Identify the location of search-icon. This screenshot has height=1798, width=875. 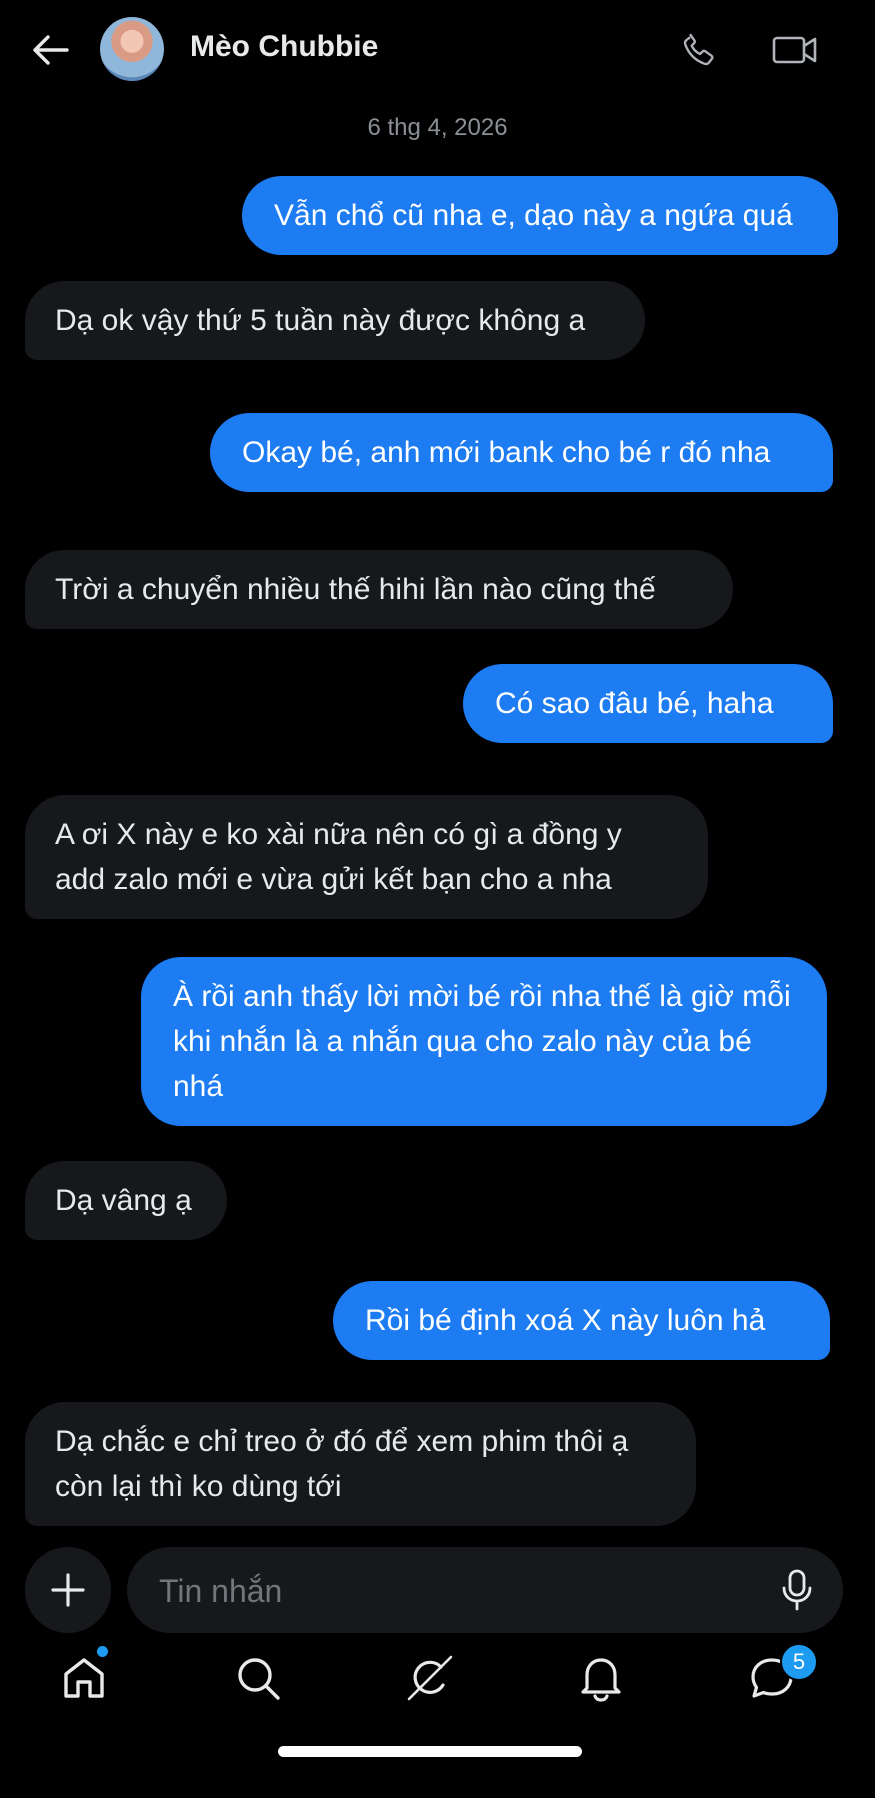
(259, 1679).